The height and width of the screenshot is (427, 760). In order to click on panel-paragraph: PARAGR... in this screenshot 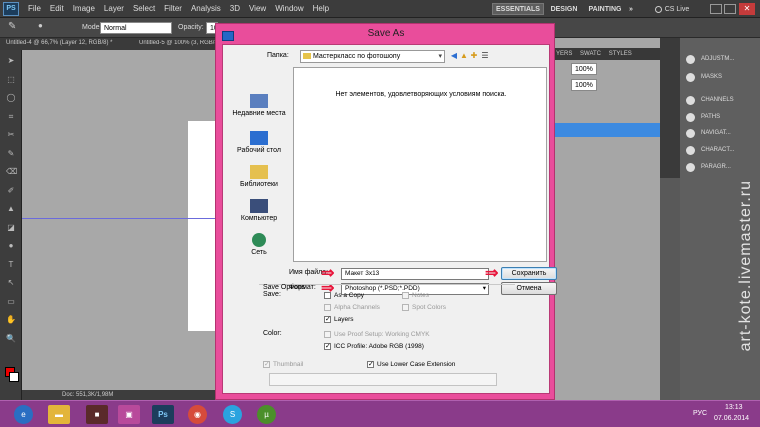, I will do `click(722, 167)`.